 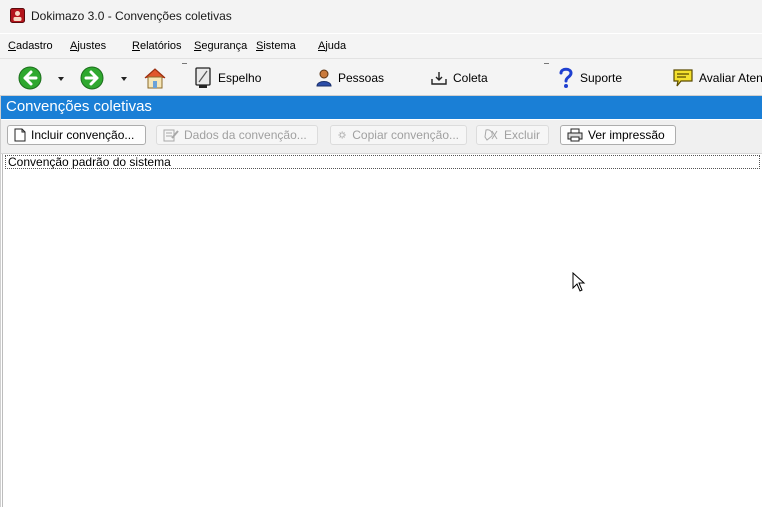 What do you see at coordinates (579, 282) in the screenshot?
I see `mouse-cursor-icon` at bounding box center [579, 282].